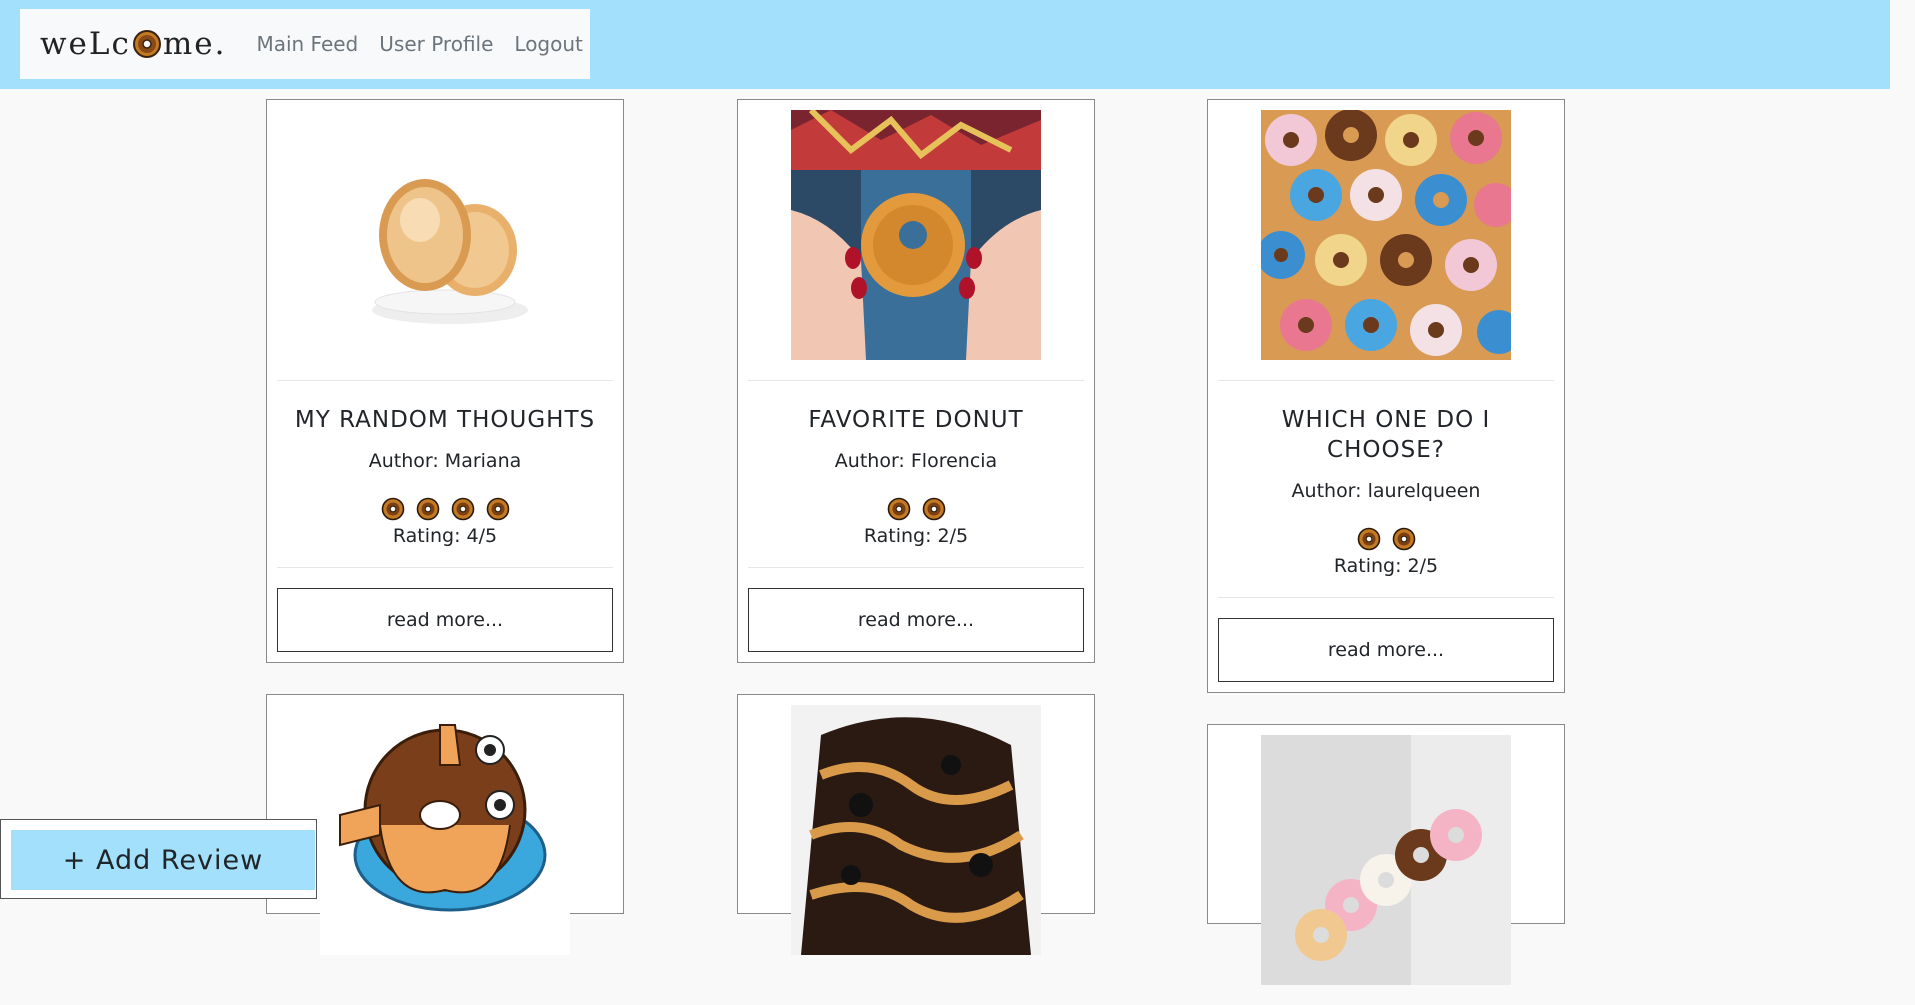 Image resolution: width=1915 pixels, height=1005 pixels. I want to click on sugar-donuts-image, so click(445, 235).